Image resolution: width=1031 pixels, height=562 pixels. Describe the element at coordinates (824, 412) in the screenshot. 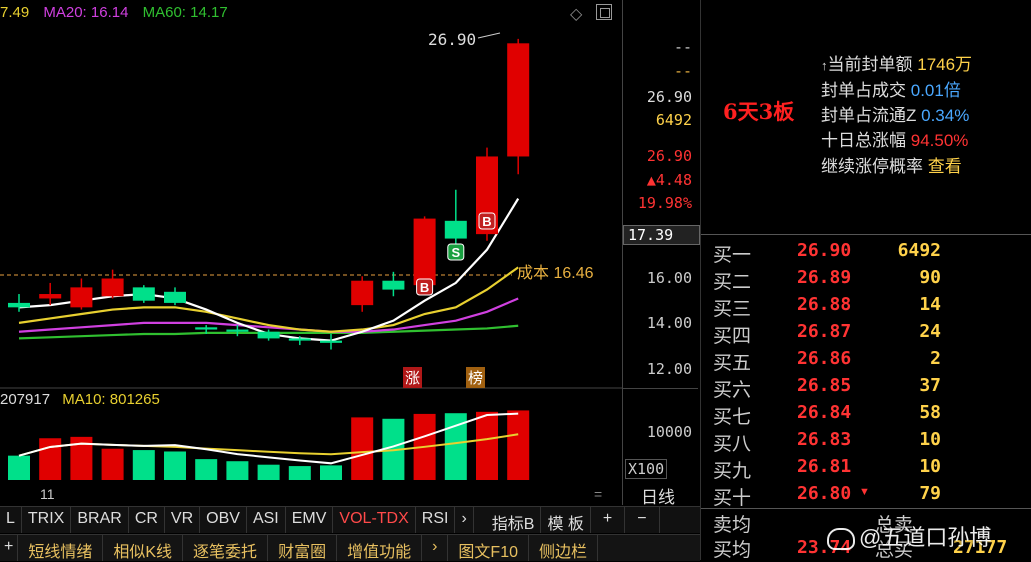

I see `order-price: 26.84` at that location.